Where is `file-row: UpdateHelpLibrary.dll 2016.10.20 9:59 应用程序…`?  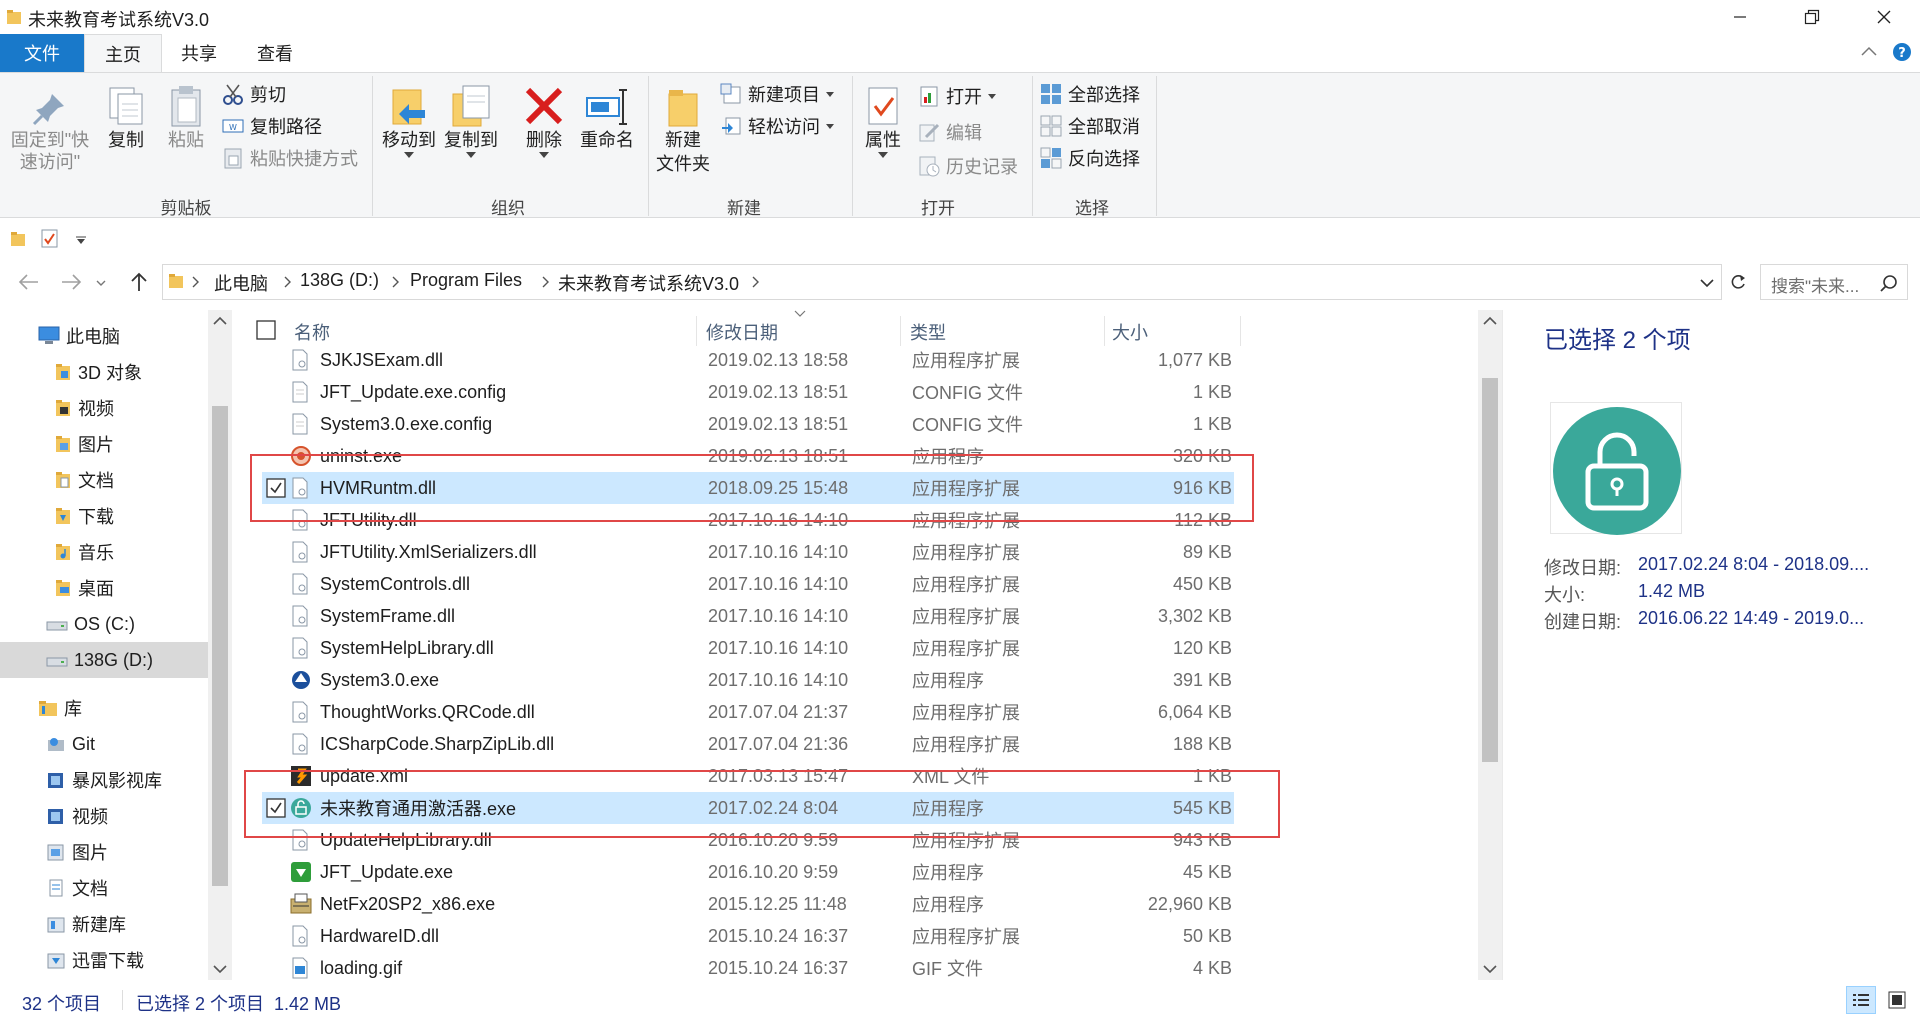
file-row: UpdateHelpLibrary.dll 2016.10.20 9:59 应用程序… is located at coordinates (748, 840).